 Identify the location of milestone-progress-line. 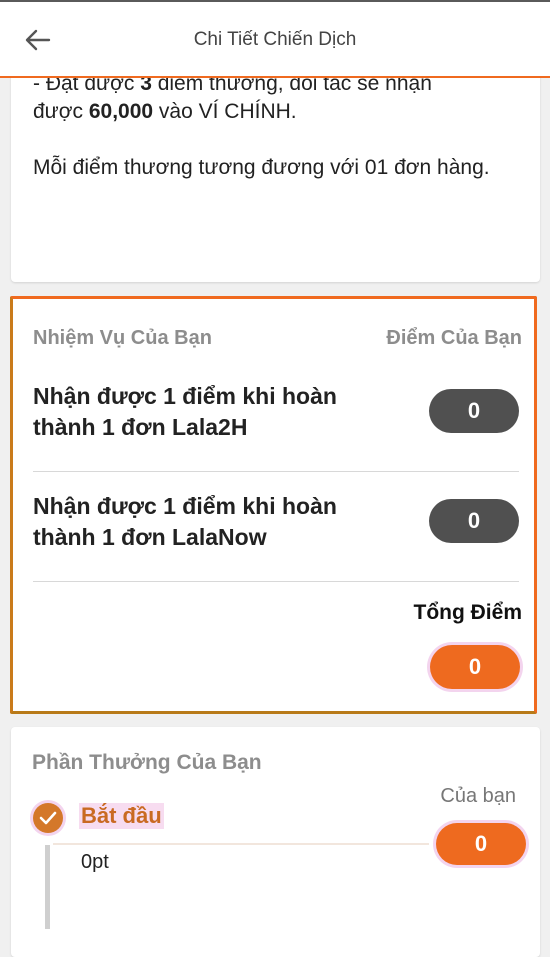
(47, 887).